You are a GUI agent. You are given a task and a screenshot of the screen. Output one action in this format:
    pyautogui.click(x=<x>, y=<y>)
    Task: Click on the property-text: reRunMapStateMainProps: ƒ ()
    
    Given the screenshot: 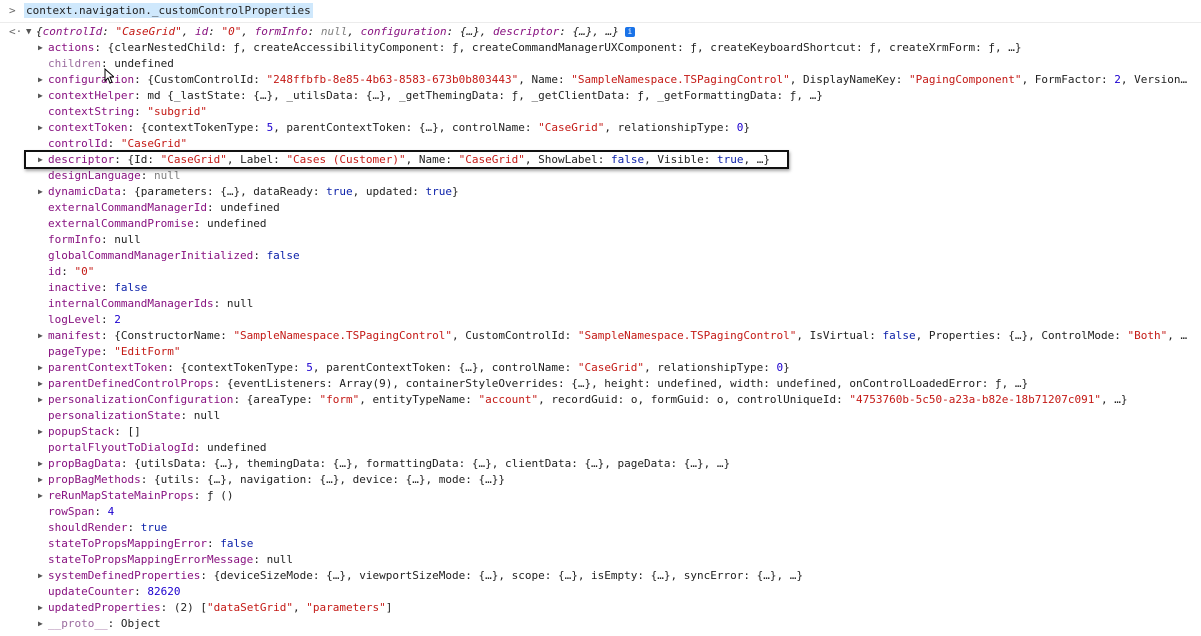 What is the action you would take?
    pyautogui.click(x=140, y=496)
    